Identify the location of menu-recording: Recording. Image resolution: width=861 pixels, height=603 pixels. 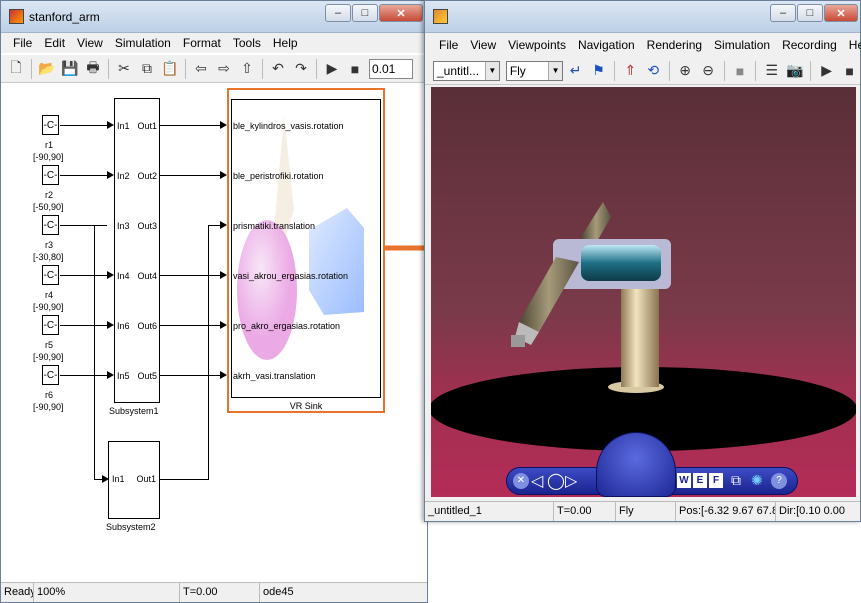
(809, 45).